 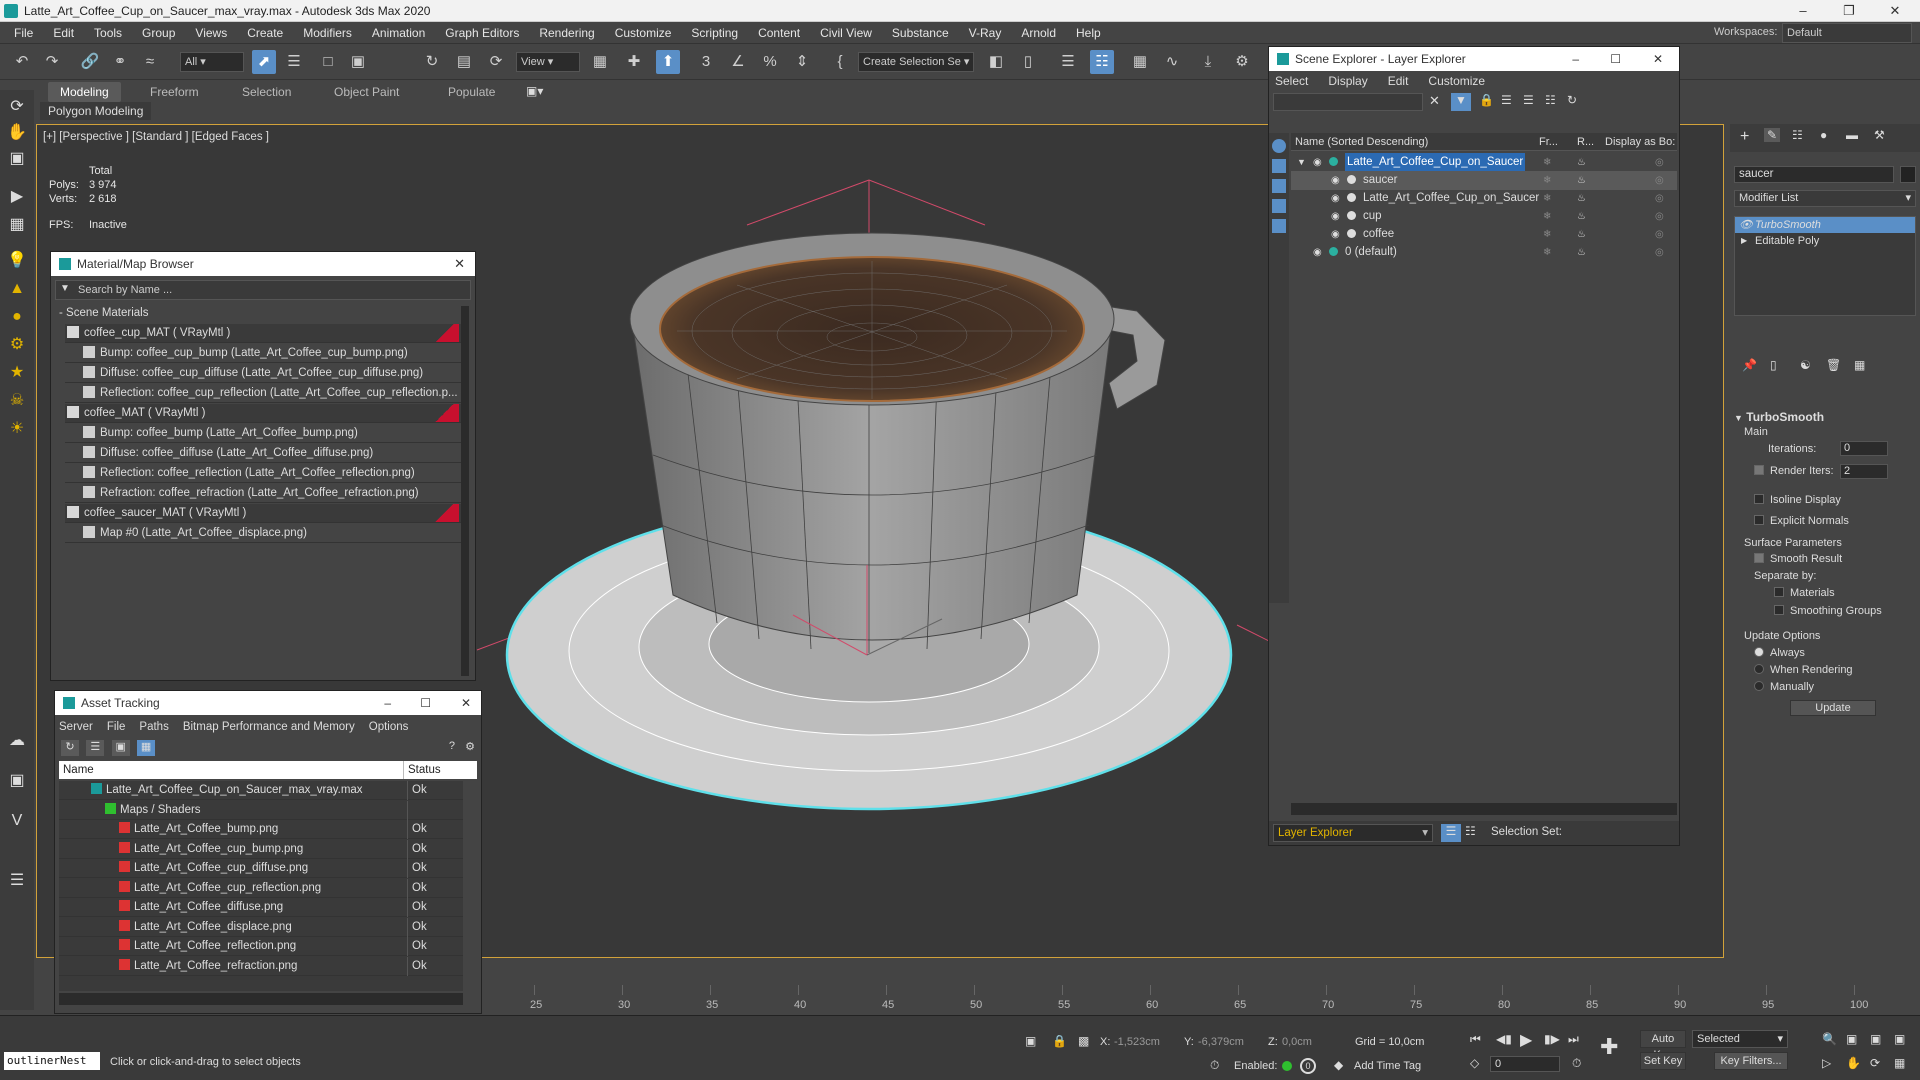 I want to click on thumbnail-icon: ▣, so click(x=120, y=748).